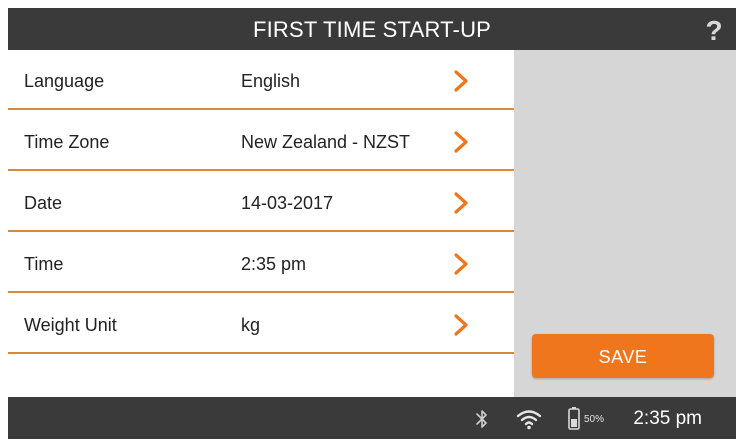 The height and width of the screenshot is (445, 745). I want to click on setting-label: Weight Unit, so click(70, 325).